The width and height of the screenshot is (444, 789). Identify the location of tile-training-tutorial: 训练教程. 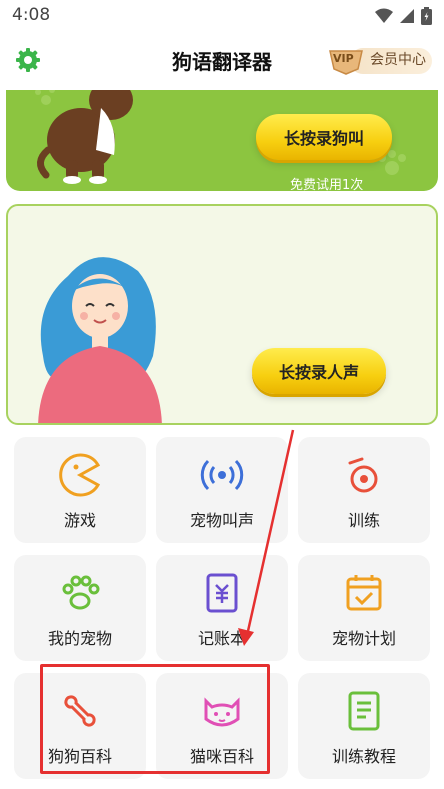
(364, 726).